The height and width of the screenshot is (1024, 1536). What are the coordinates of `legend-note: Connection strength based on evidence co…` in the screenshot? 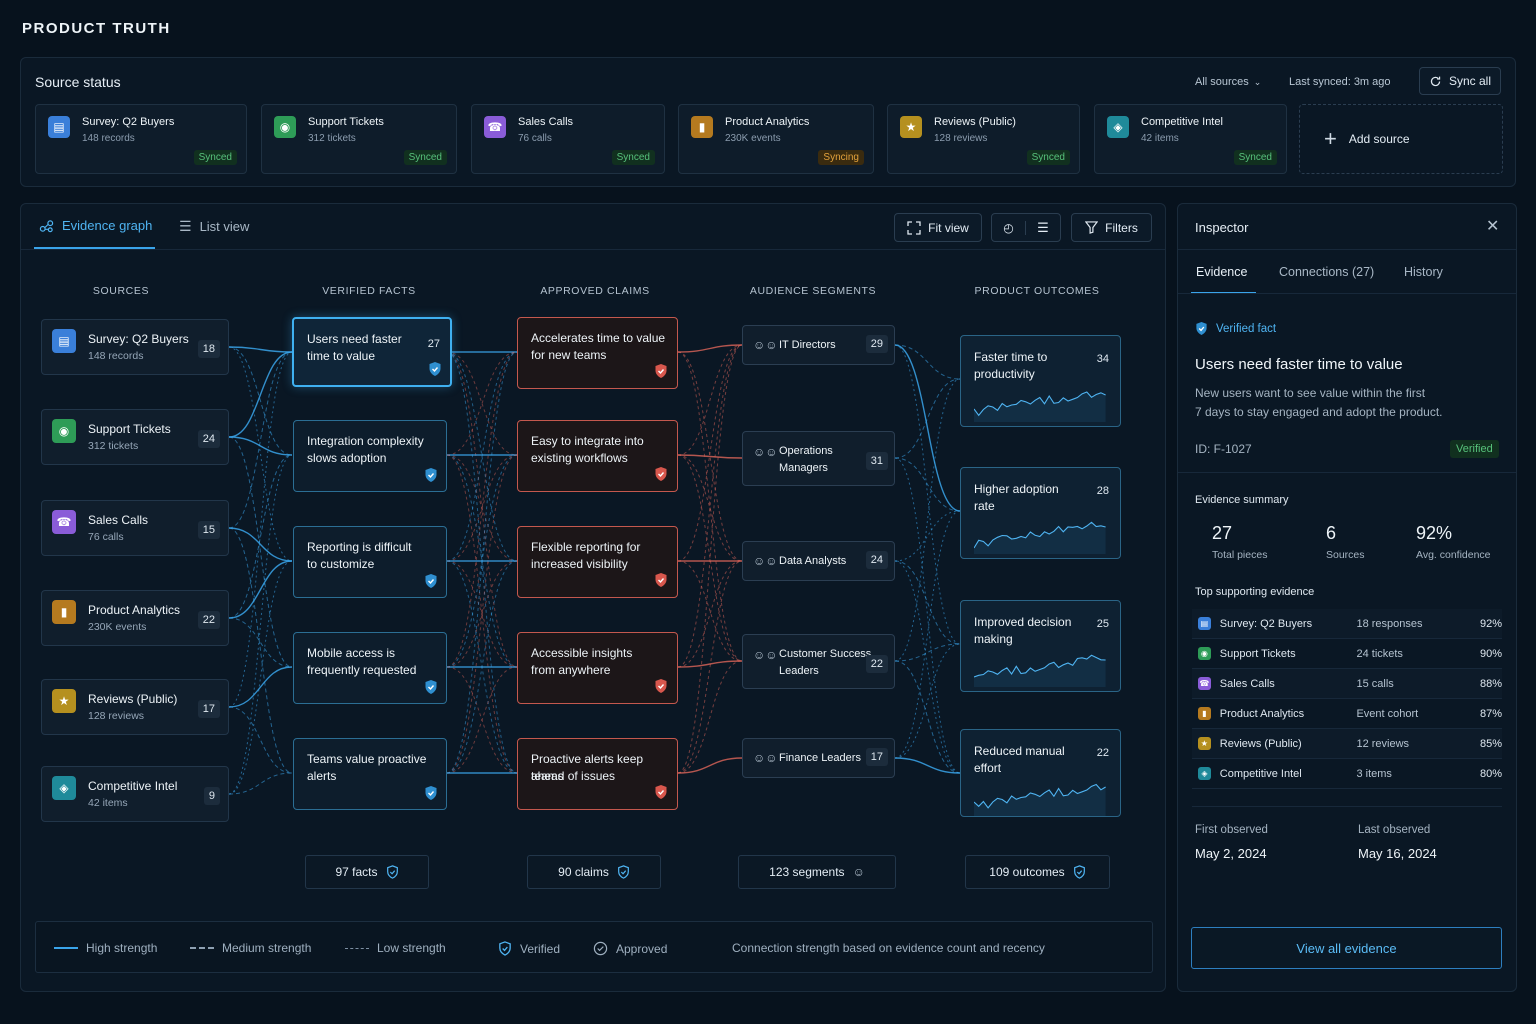 It's located at (888, 948).